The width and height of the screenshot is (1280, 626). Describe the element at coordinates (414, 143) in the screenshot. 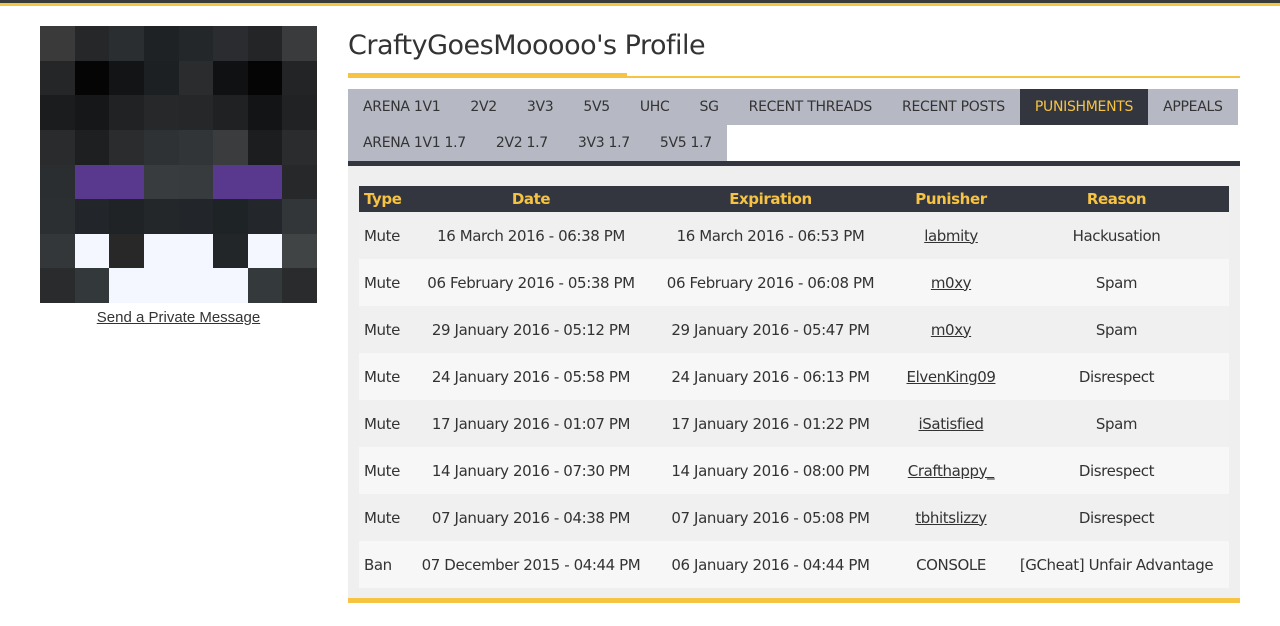

I see `tab-arena-1v1-1-7: ARENA 1V1 1.7` at that location.